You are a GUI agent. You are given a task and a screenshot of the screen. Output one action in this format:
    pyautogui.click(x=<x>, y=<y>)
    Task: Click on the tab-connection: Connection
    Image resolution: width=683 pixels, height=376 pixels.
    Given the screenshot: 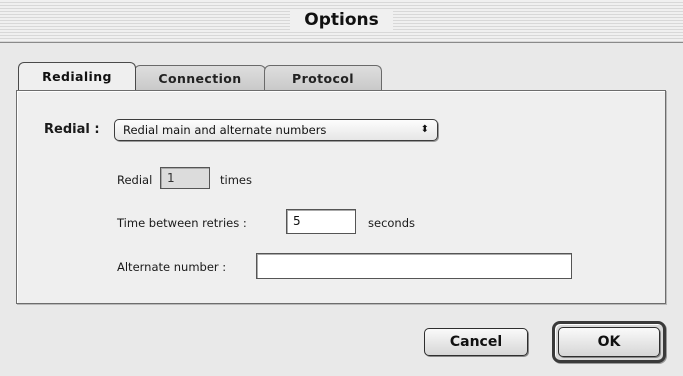 What is the action you would take?
    pyautogui.click(x=200, y=77)
    